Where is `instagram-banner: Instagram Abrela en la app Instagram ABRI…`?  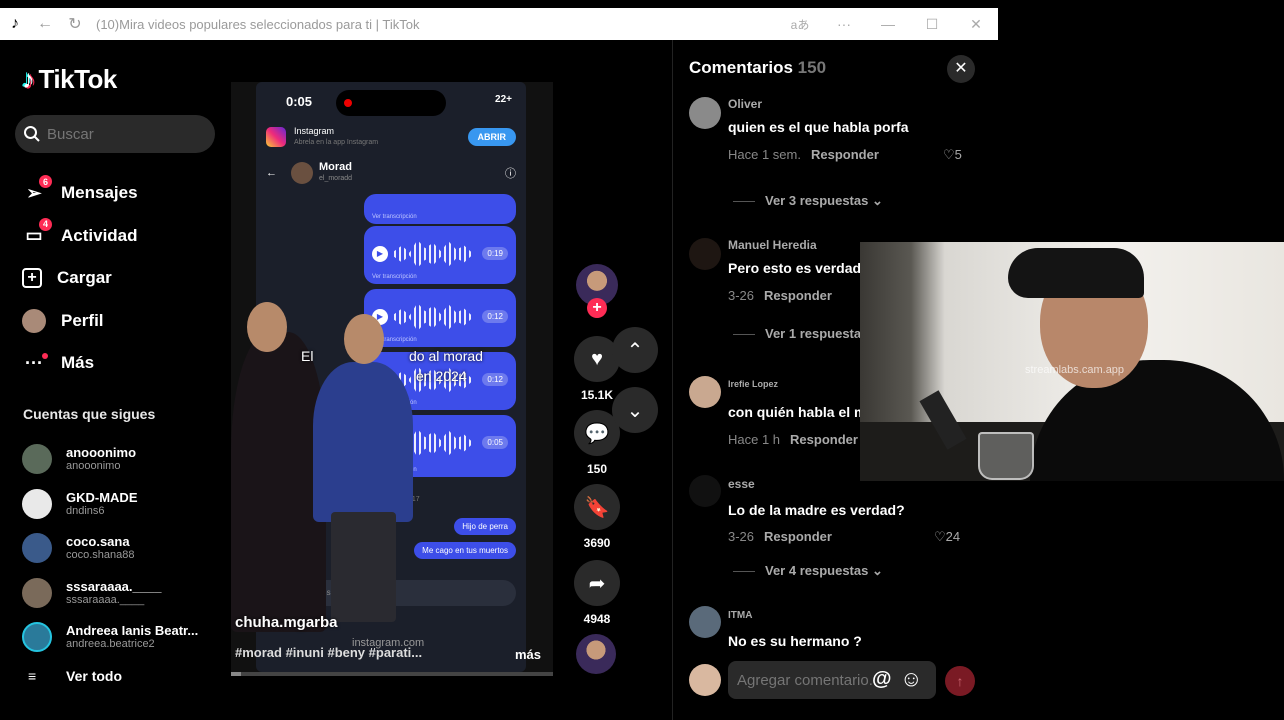 instagram-banner: Instagram Abrela en la app Instagram ABRI… is located at coordinates (391, 137).